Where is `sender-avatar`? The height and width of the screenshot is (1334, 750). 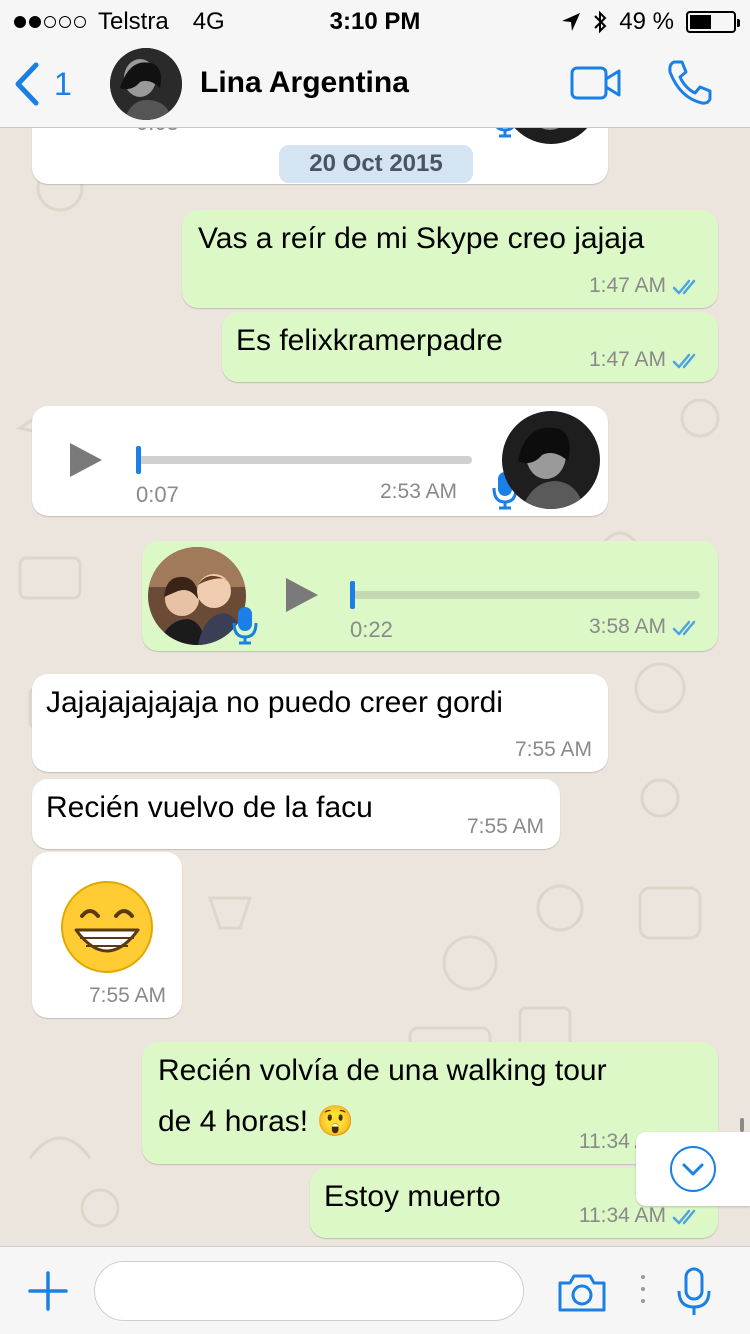 sender-avatar is located at coordinates (551, 460).